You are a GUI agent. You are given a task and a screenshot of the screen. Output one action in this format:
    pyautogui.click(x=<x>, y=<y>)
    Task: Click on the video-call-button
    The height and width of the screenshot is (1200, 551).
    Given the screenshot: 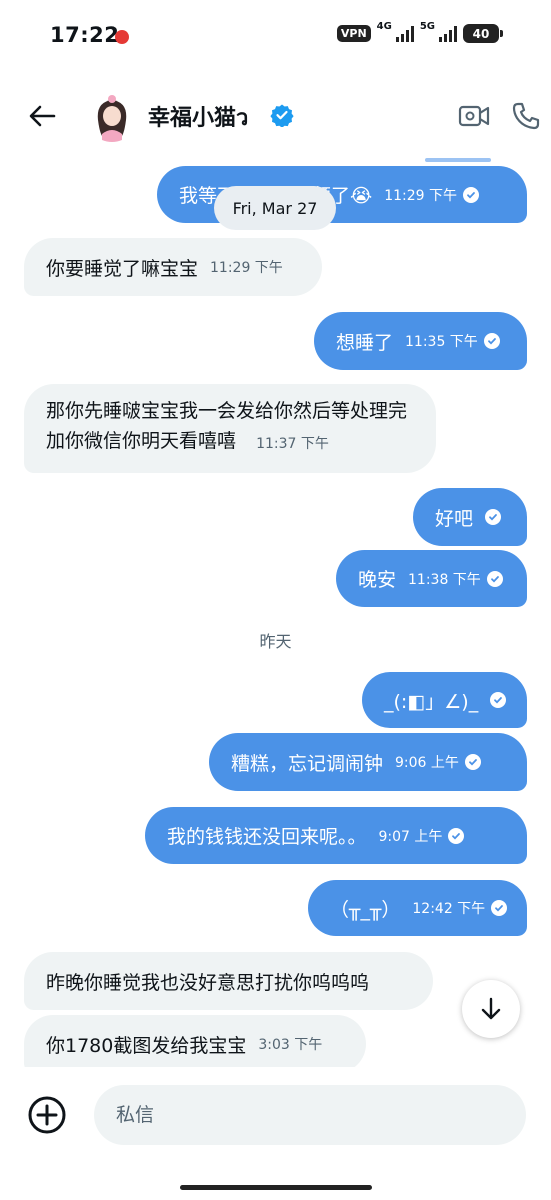 What is the action you would take?
    pyautogui.click(x=474, y=116)
    